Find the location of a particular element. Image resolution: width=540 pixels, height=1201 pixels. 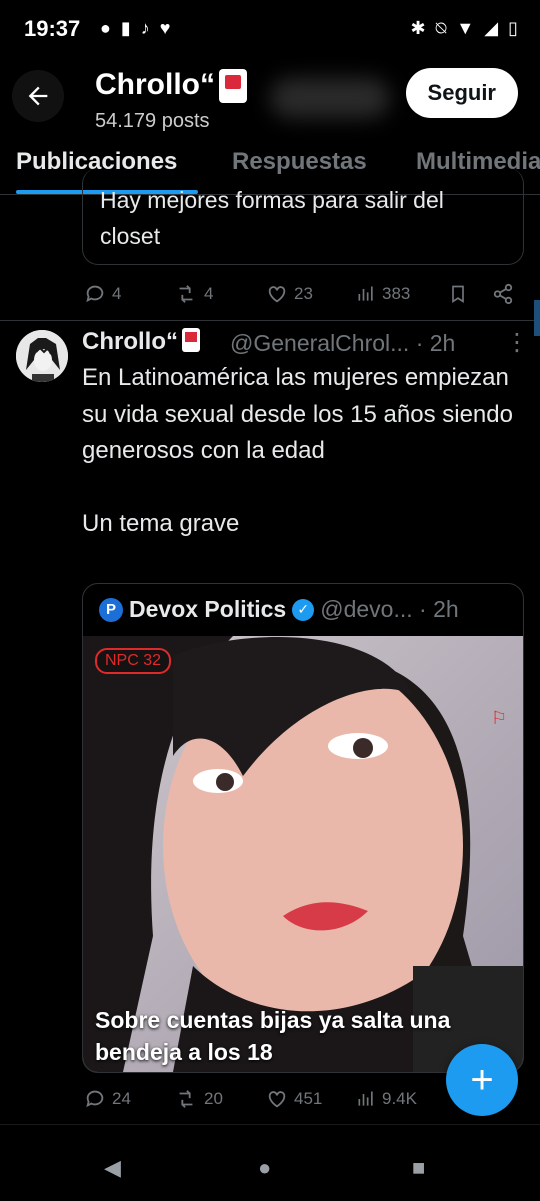

signal-icon: ◢ is located at coordinates (491, 28).